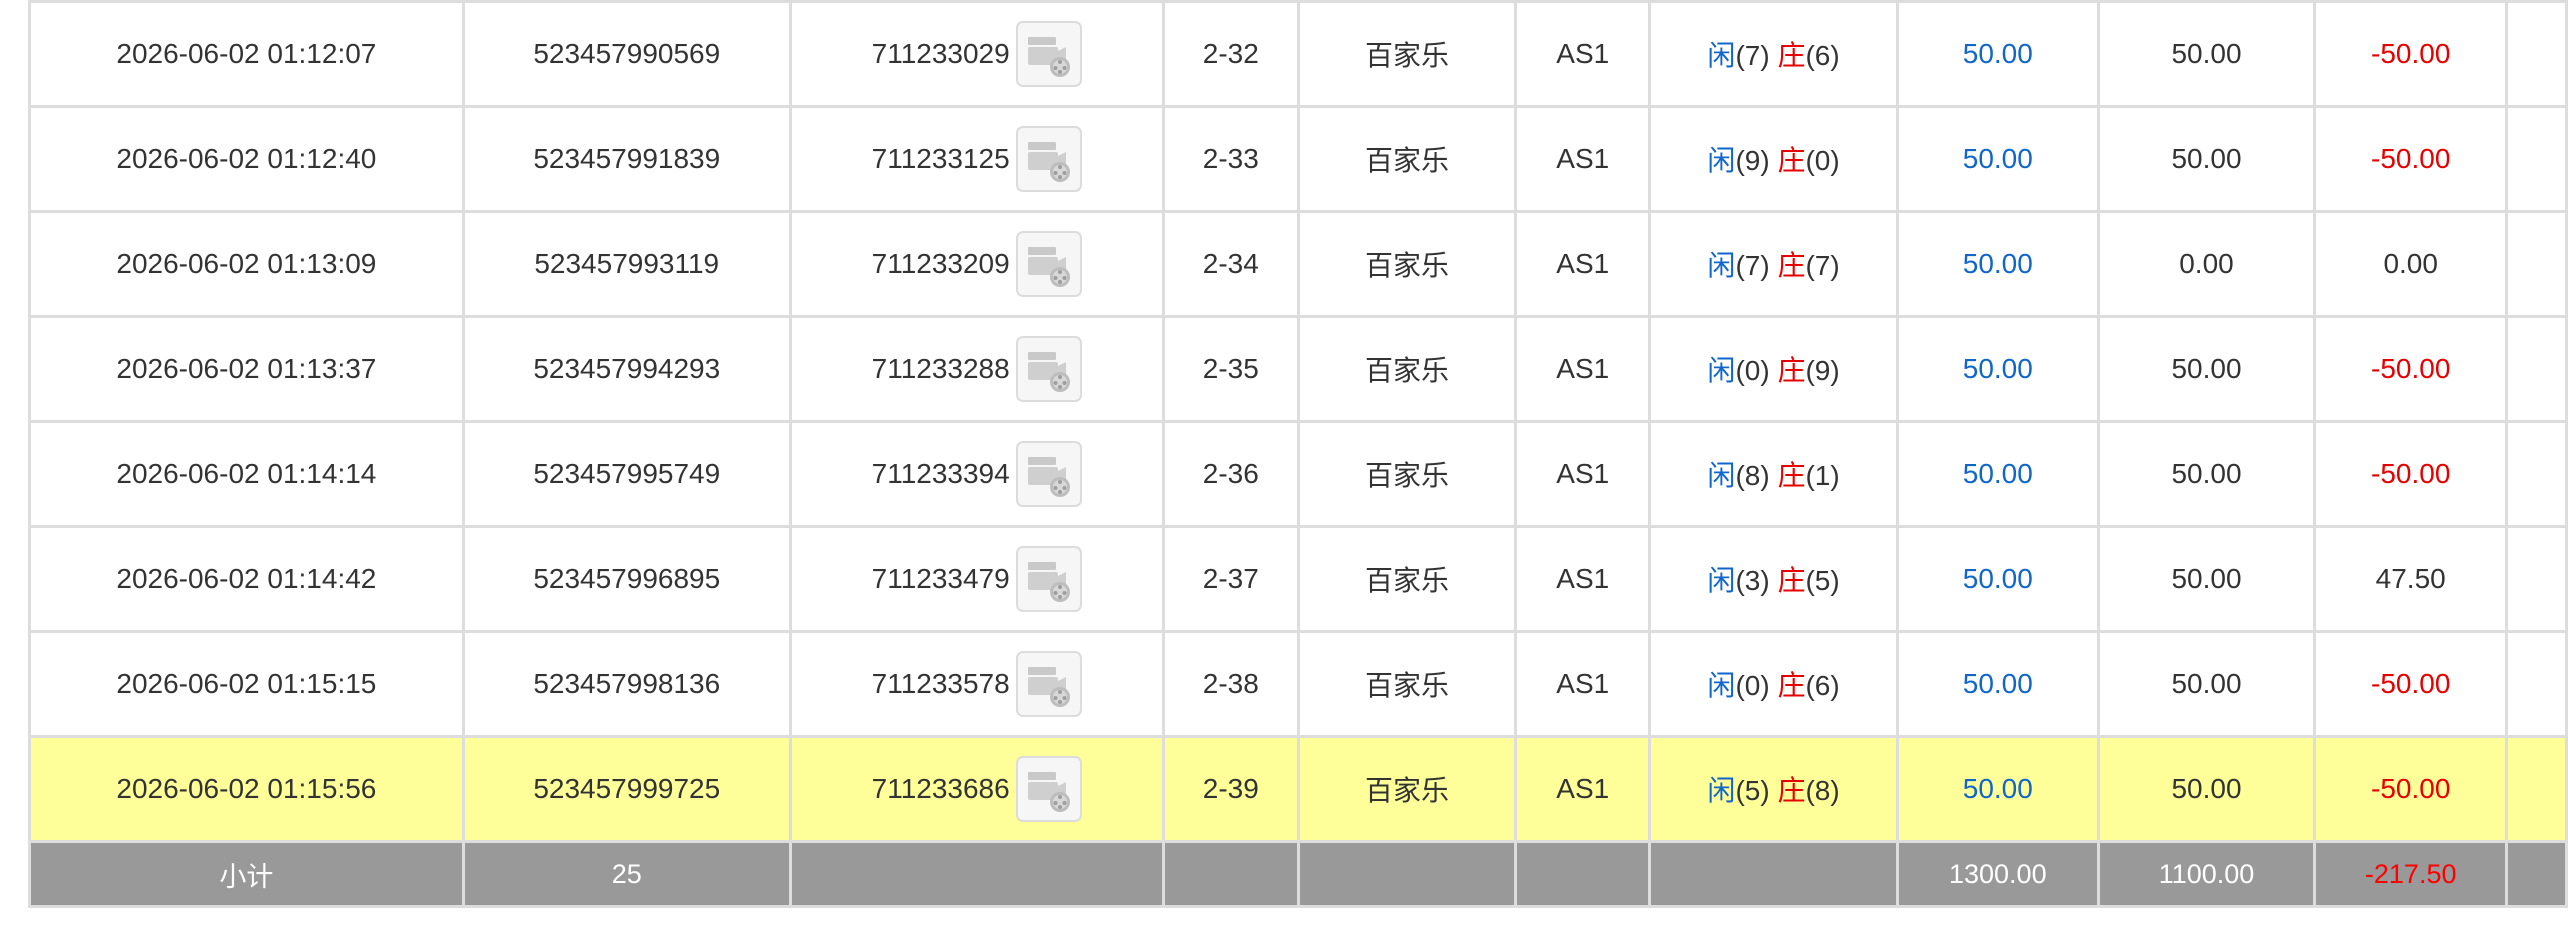 Image resolution: width=2568 pixels, height=941 pixels. I want to click on bet-id-cell: 523457990569, so click(626, 54).